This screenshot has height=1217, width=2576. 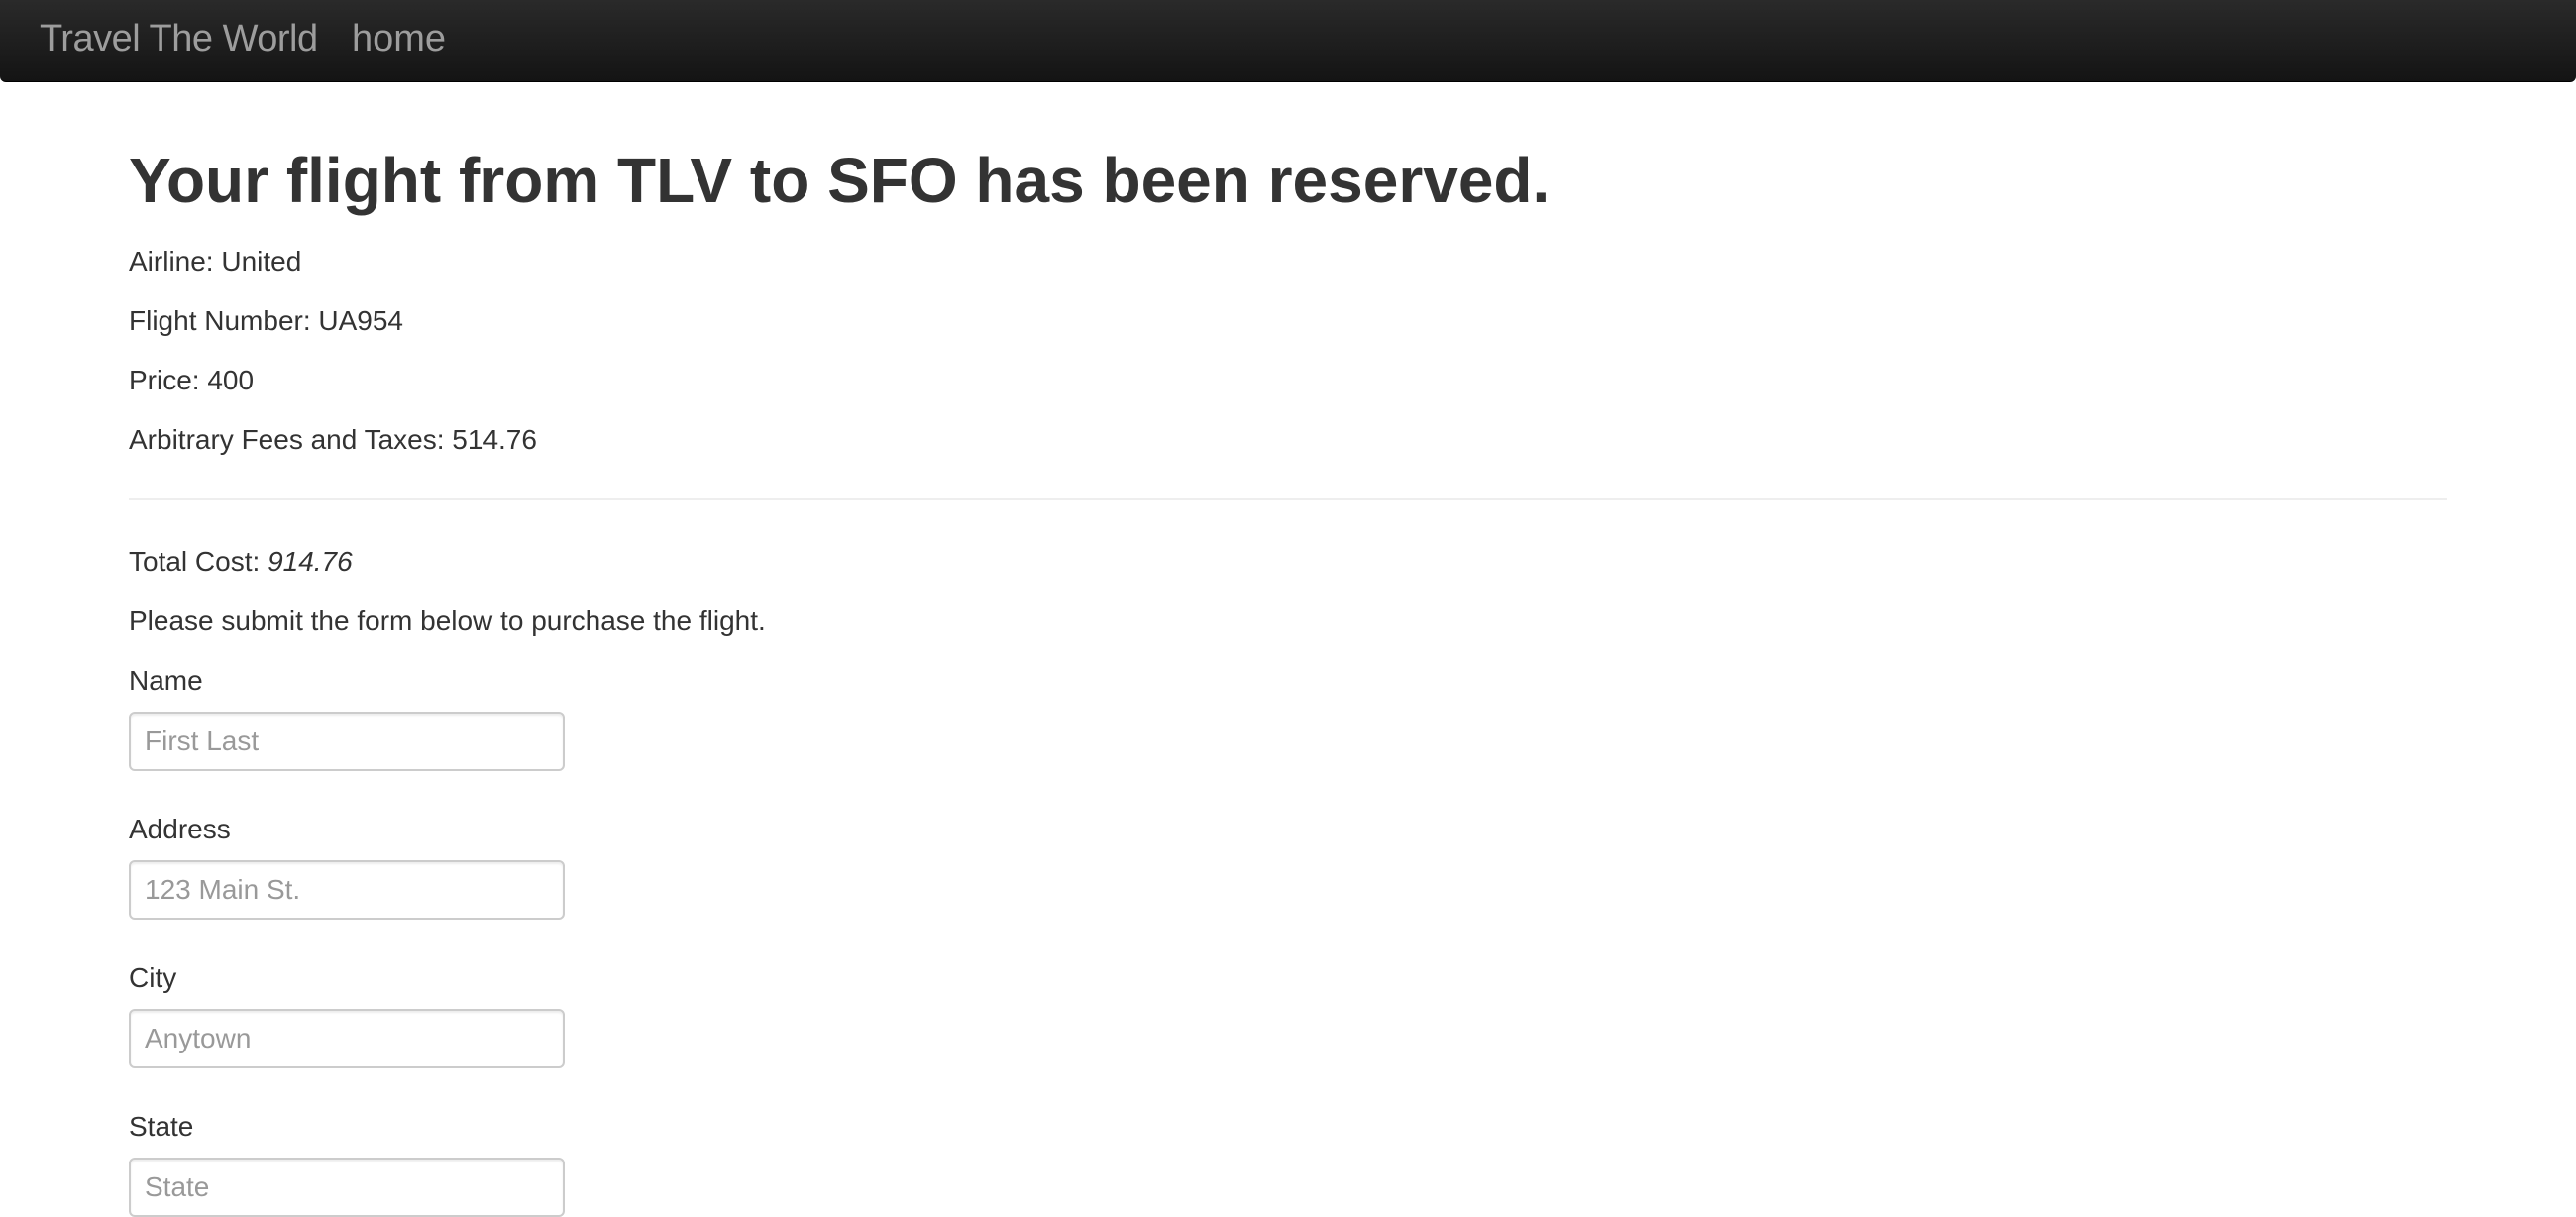 I want to click on address-label: Address, so click(x=180, y=829).